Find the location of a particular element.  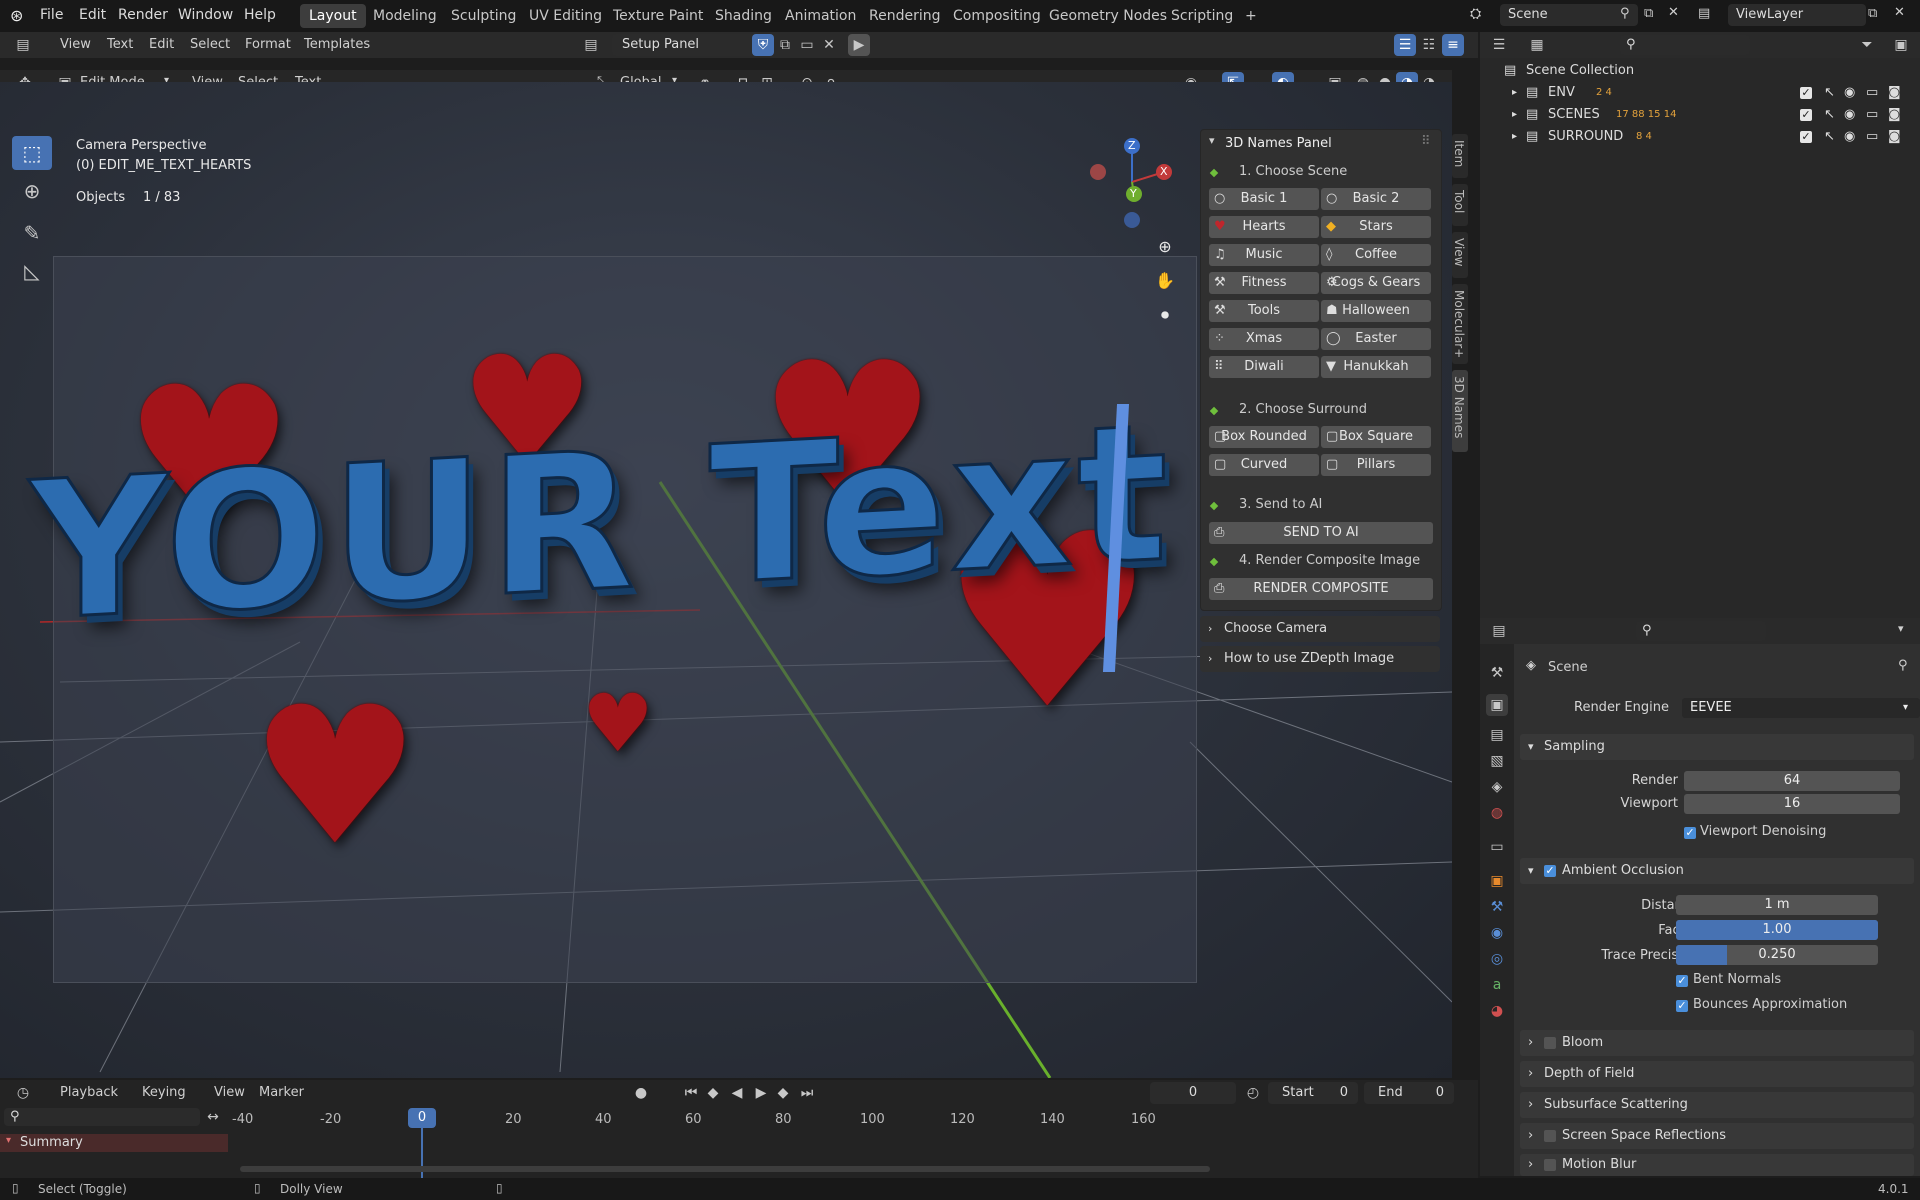

surround-pillars-button: ▢ Pillars is located at coordinates (1376, 465).